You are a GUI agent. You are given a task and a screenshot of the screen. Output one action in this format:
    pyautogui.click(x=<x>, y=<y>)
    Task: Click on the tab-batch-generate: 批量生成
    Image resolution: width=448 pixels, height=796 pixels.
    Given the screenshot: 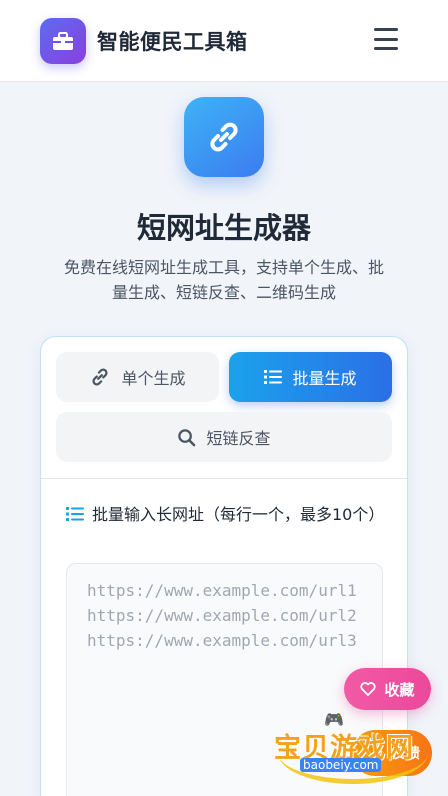 What is the action you would take?
    pyautogui.click(x=310, y=377)
    